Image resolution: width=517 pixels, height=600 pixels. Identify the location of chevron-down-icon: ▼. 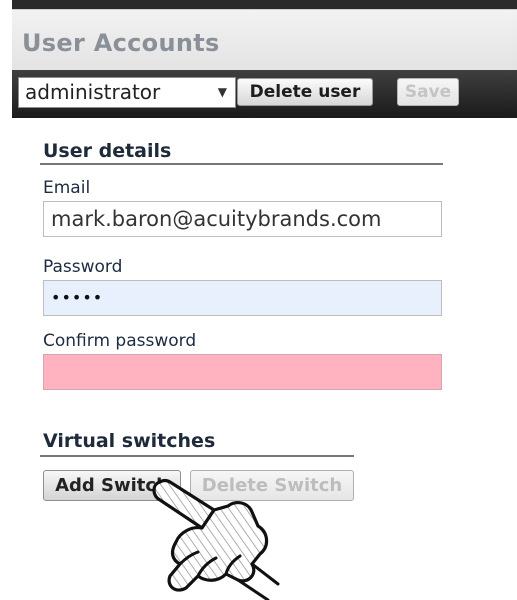
(222, 92).